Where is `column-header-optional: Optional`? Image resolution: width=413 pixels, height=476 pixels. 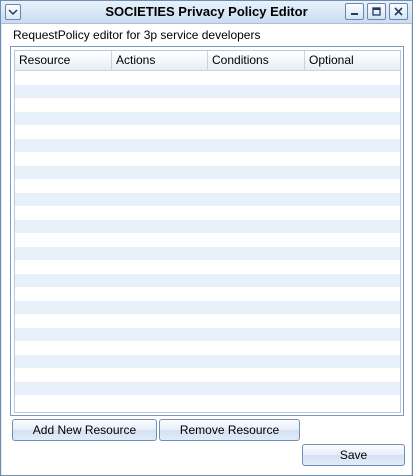
column-header-optional: Optional is located at coordinates (352, 60).